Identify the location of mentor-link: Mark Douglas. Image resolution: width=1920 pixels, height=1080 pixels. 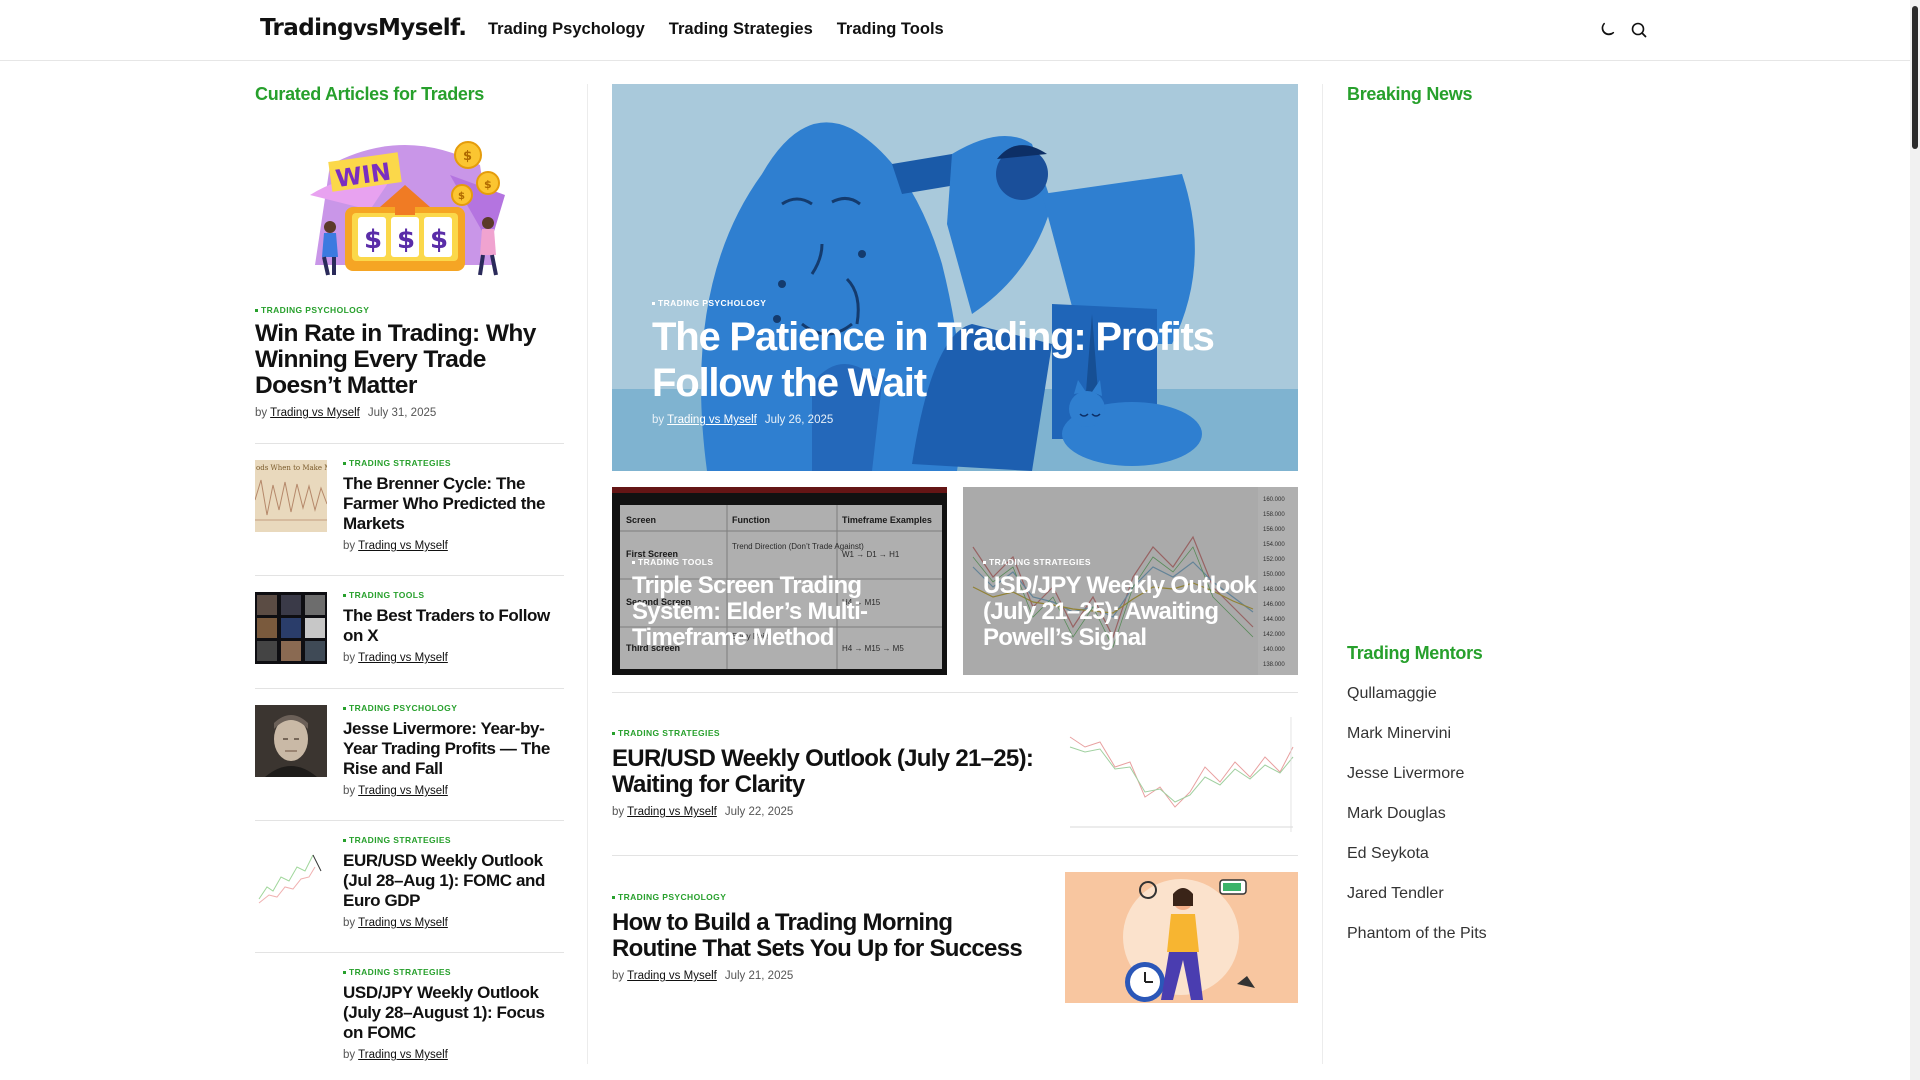
(1417, 824).